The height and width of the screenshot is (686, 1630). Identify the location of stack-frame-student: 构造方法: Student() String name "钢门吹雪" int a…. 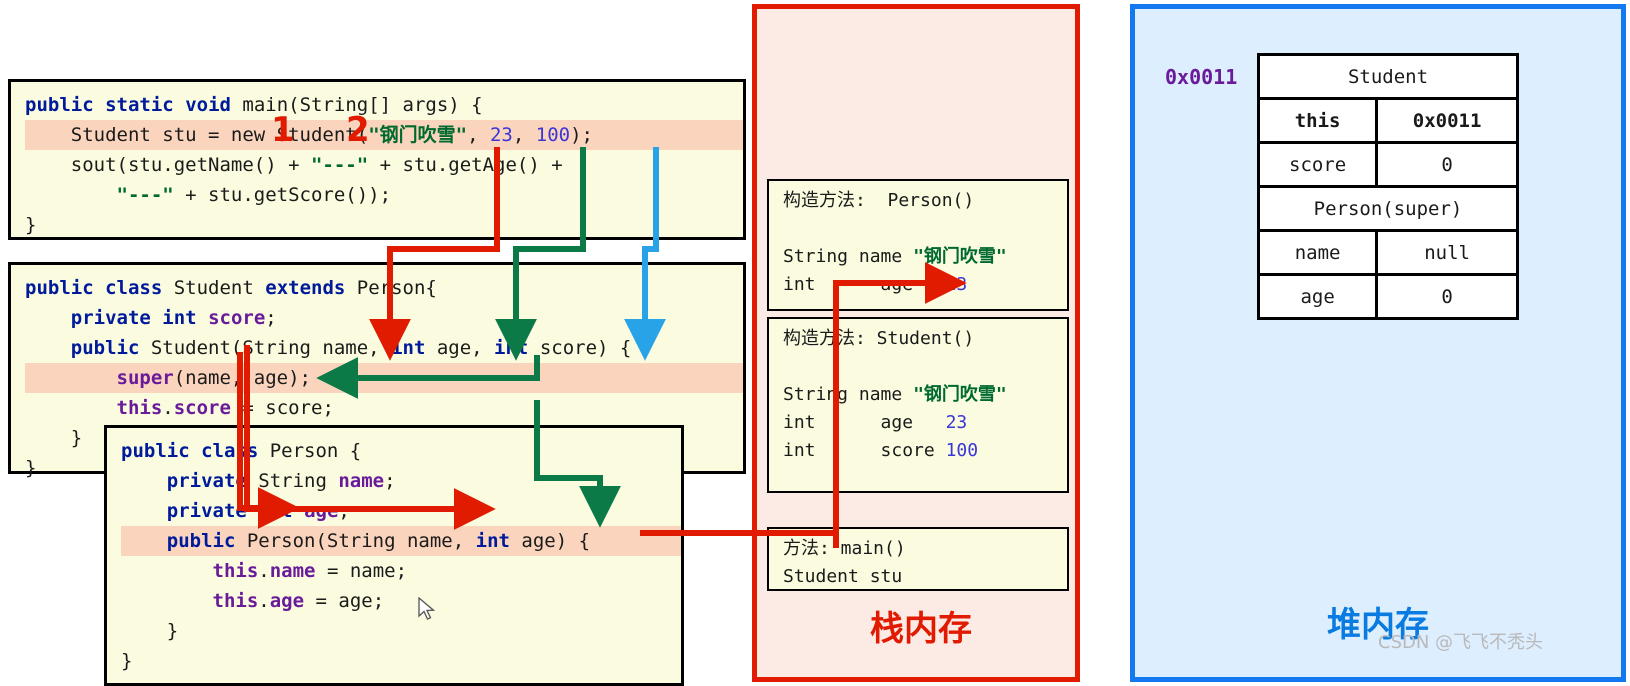
(918, 405).